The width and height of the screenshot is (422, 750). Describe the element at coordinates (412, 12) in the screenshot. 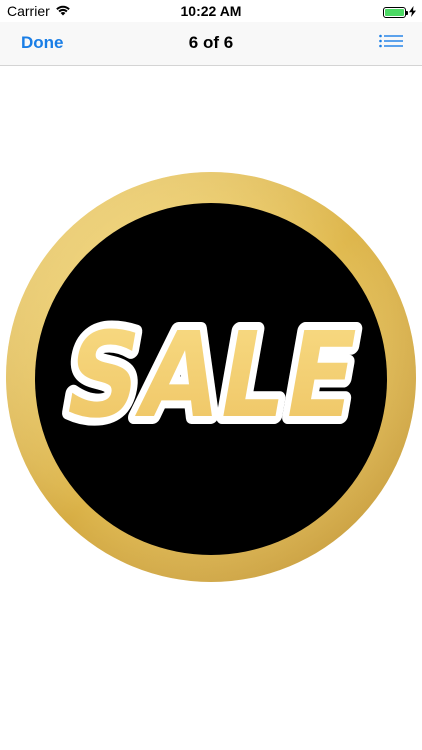

I see `charging-bolt-icon` at that location.